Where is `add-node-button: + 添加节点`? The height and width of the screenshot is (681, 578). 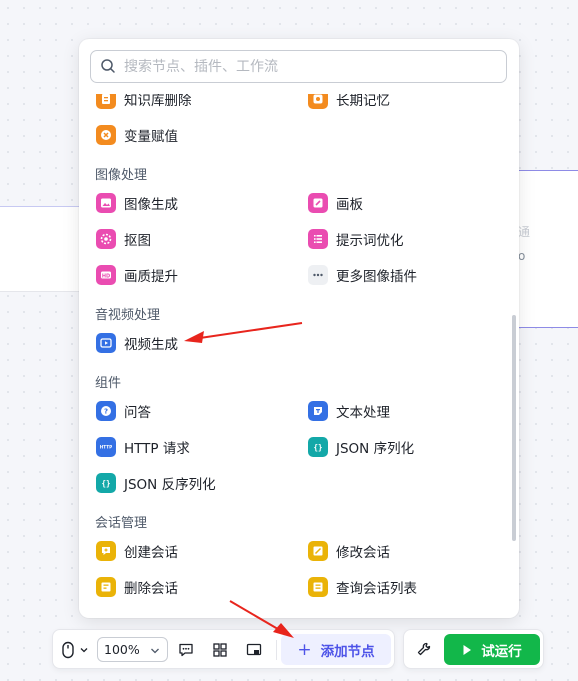
add-node-button: + 添加节点 is located at coordinates (336, 649).